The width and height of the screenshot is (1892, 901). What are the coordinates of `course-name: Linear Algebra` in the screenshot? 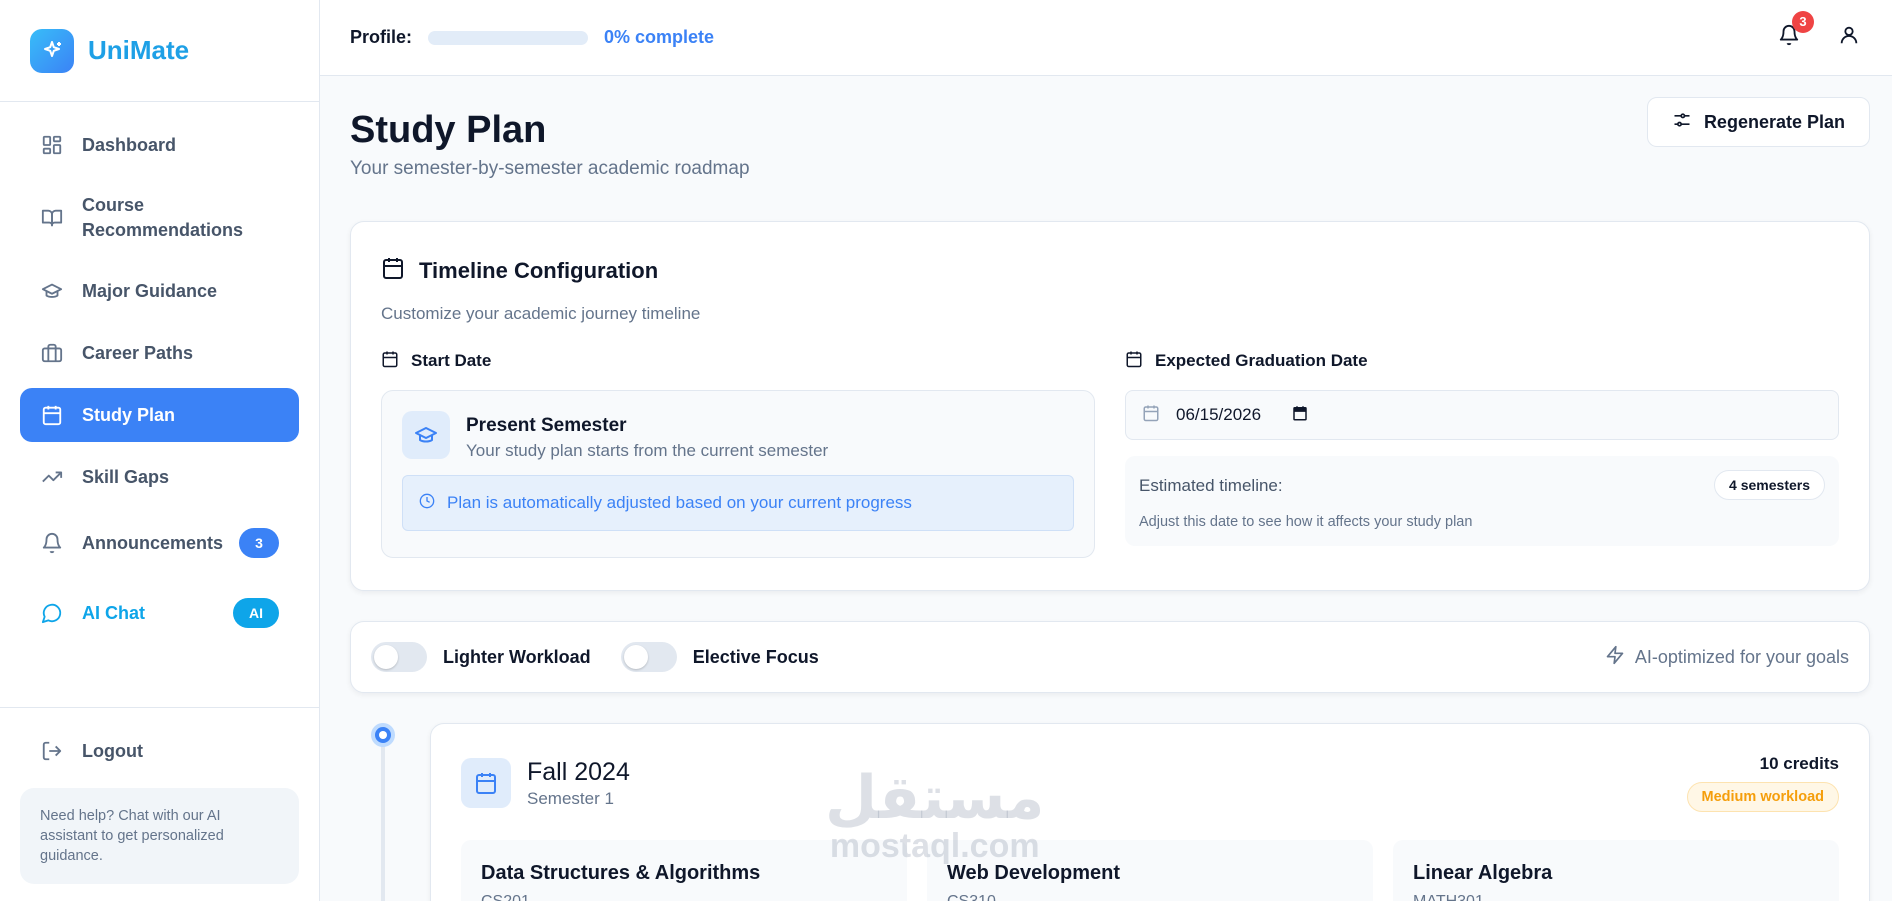 It's located at (1483, 873).